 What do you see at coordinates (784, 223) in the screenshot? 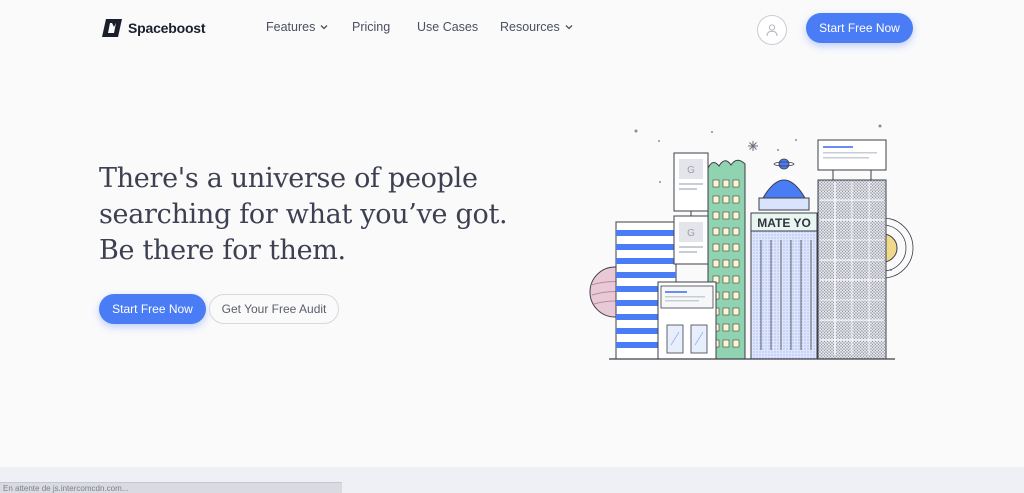
I see `billboard-text: MATE YO` at bounding box center [784, 223].